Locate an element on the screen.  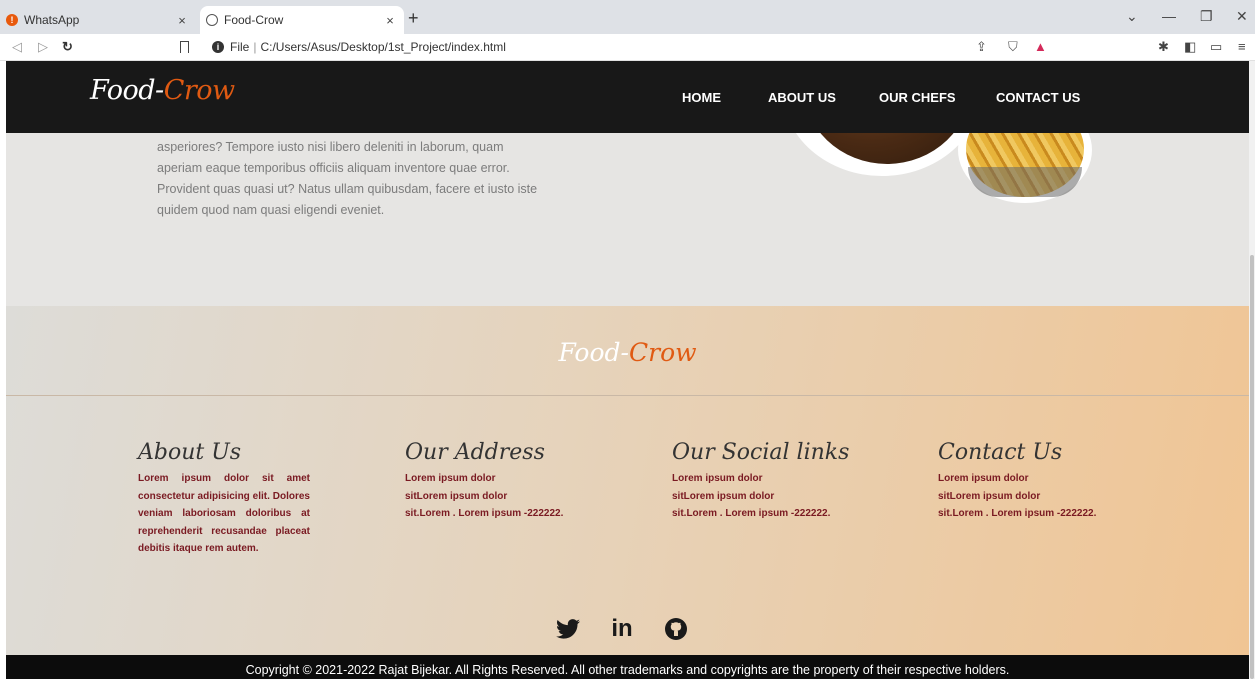
minimize-button: — is located at coordinates (1169, 16).